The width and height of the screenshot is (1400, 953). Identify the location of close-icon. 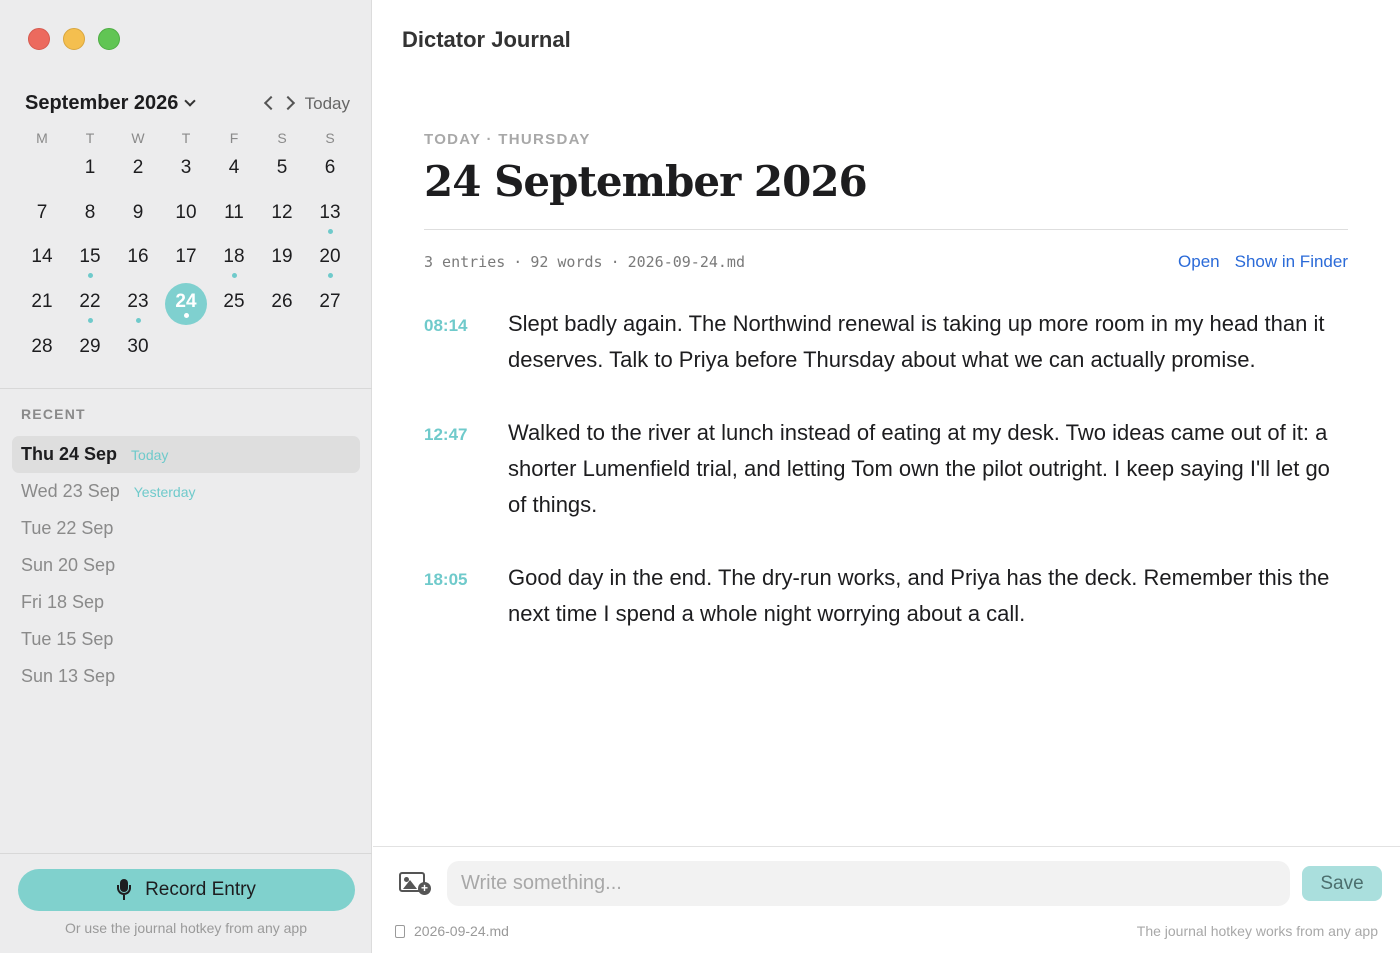
(39, 39).